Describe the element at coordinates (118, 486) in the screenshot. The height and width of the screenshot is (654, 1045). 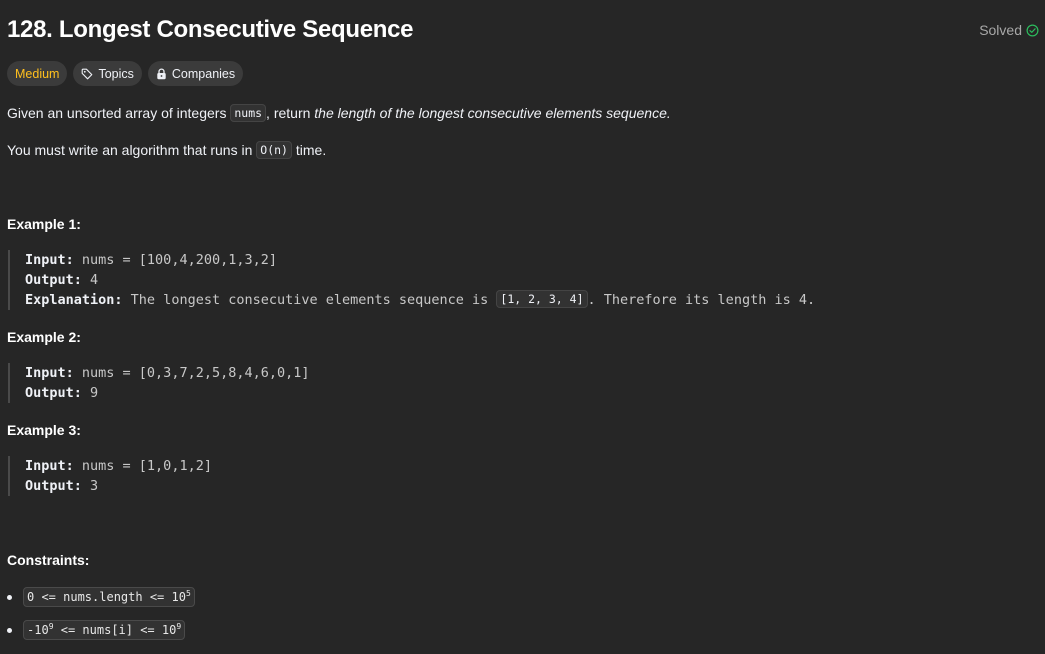
I see `example-output-line: Output: 3` at that location.